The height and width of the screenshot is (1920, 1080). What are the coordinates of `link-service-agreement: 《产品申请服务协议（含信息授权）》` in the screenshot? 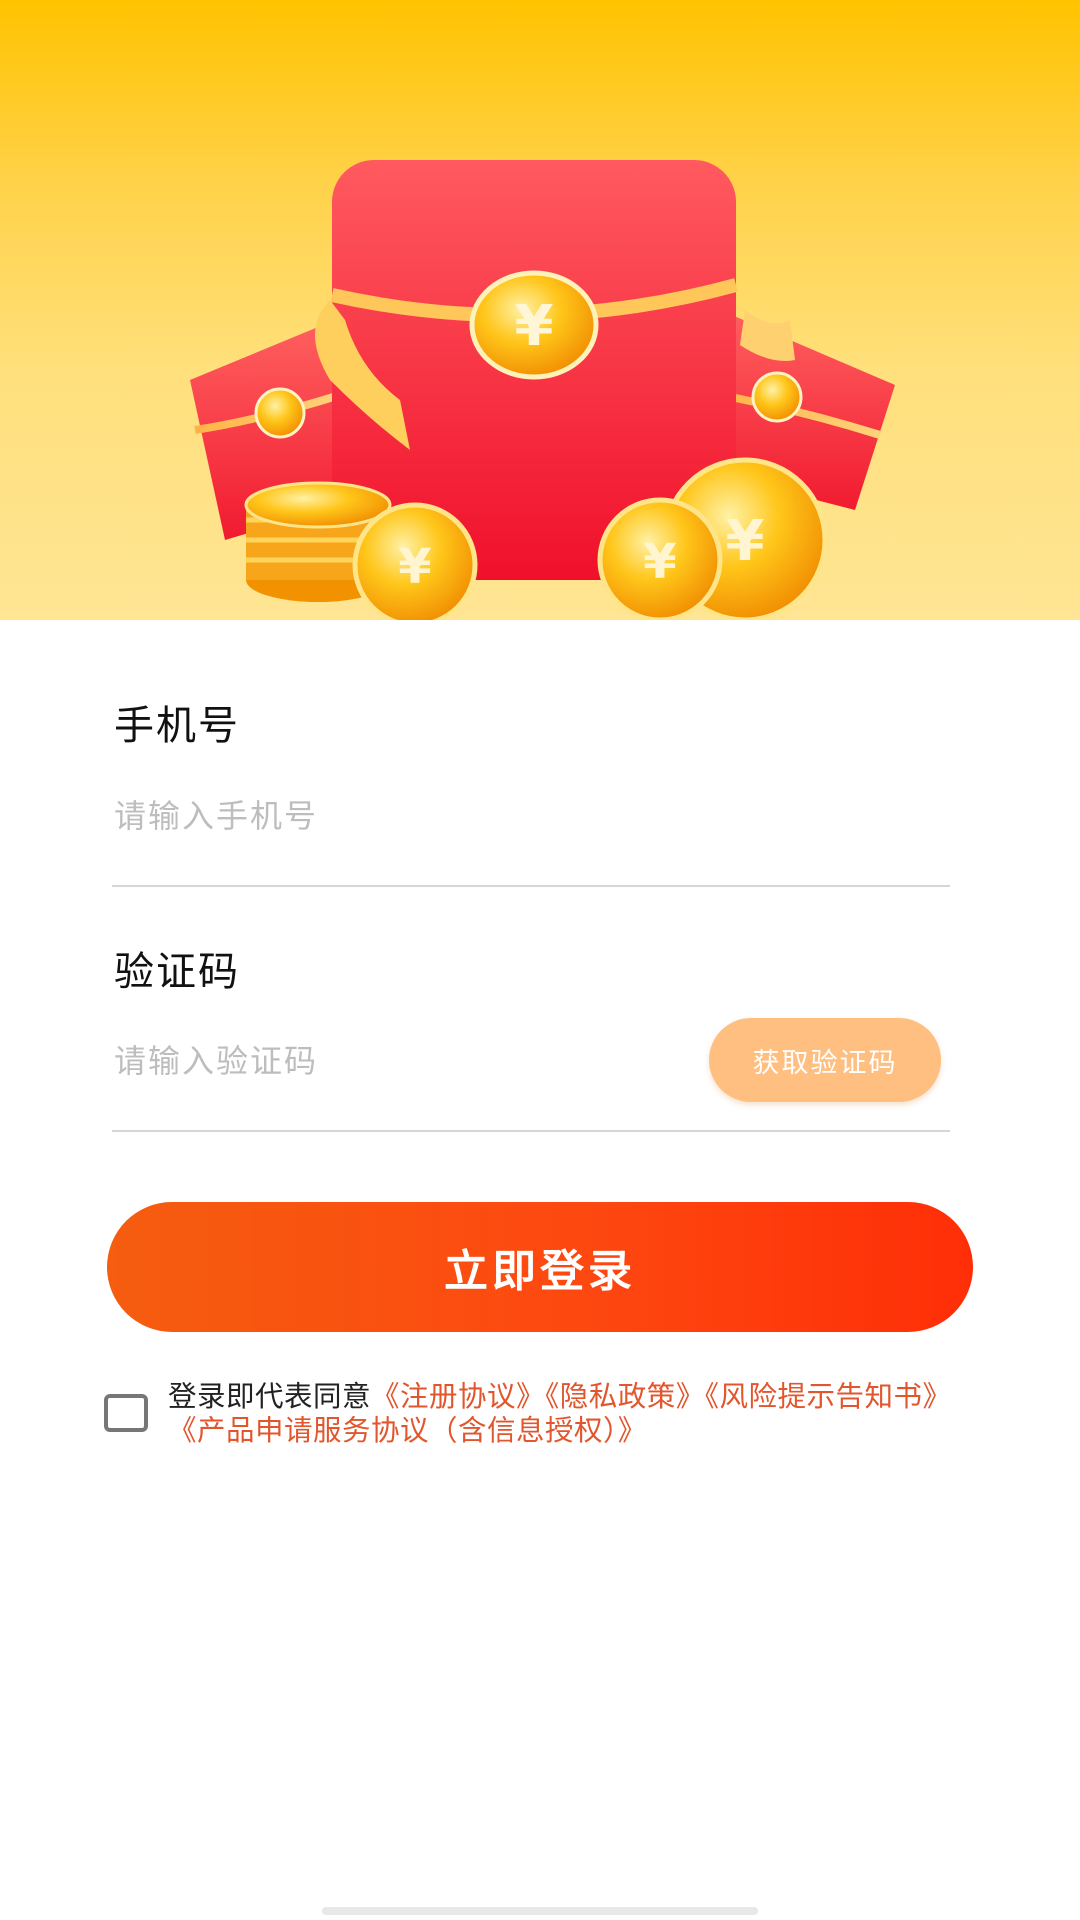 It's located at (407, 1430).